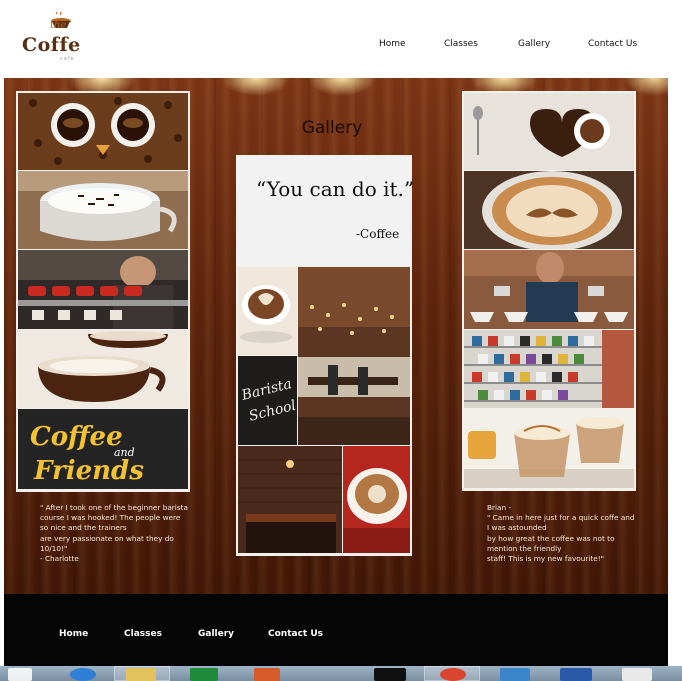  Describe the element at coordinates (549, 369) in the screenshot. I see `gallery-photo-cup-wall` at that location.